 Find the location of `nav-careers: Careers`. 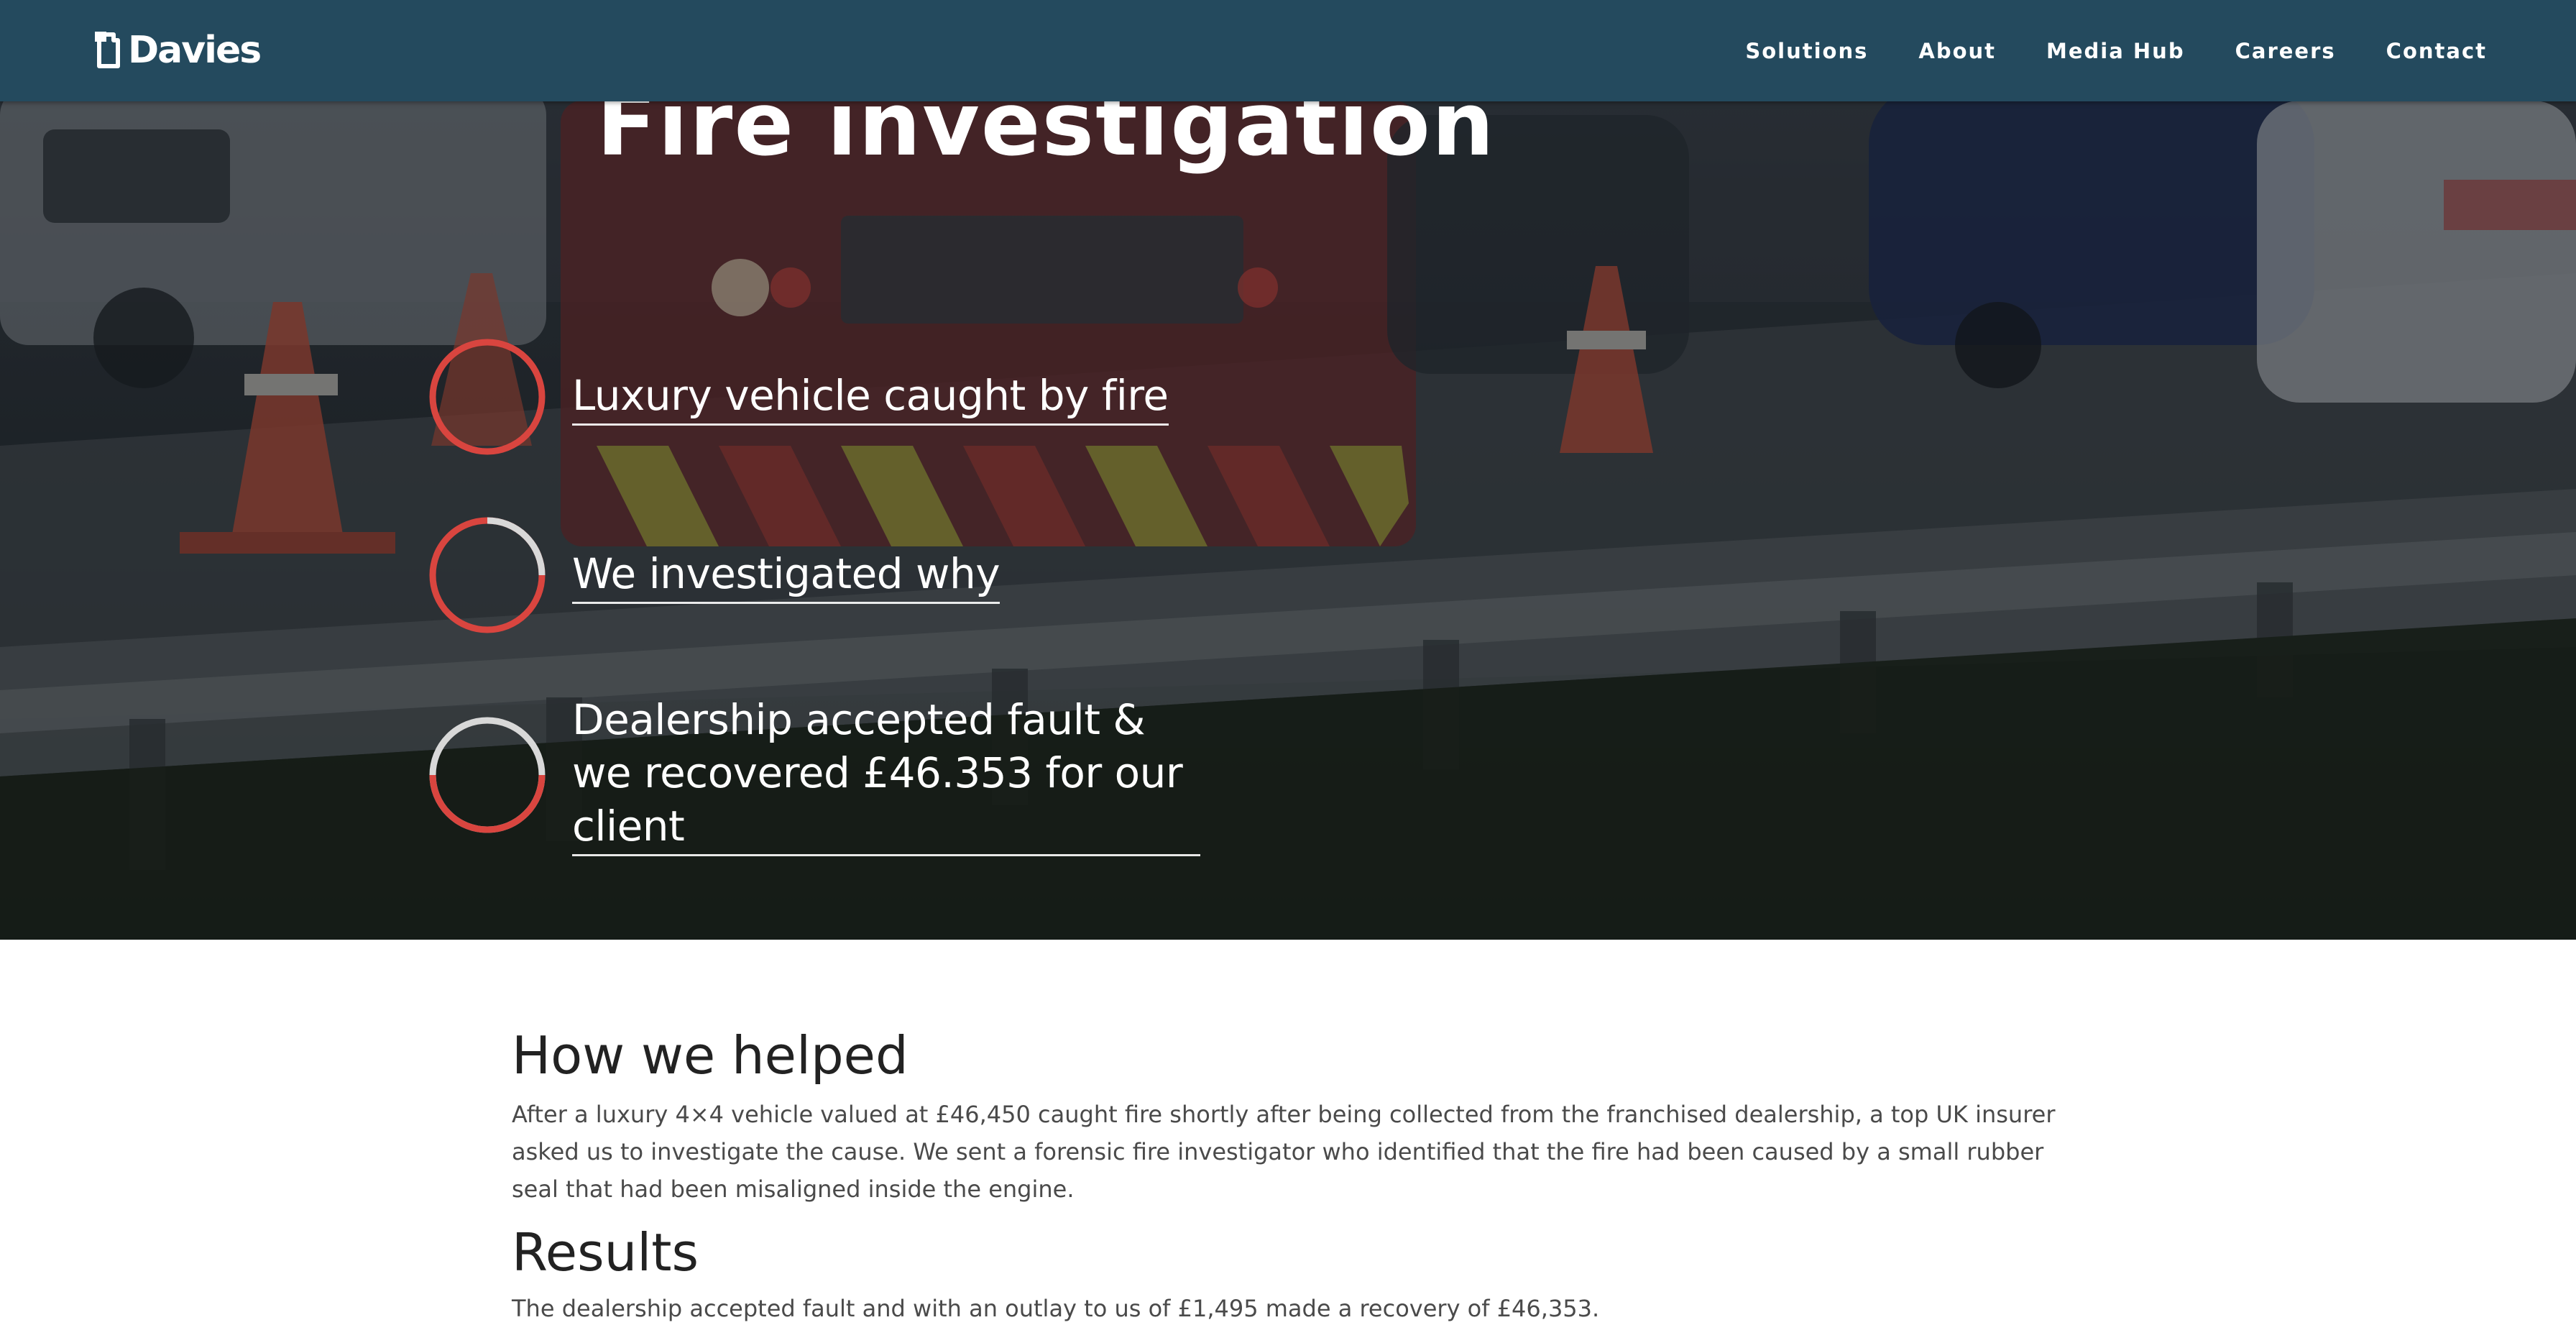

nav-careers: Careers is located at coordinates (2285, 51).